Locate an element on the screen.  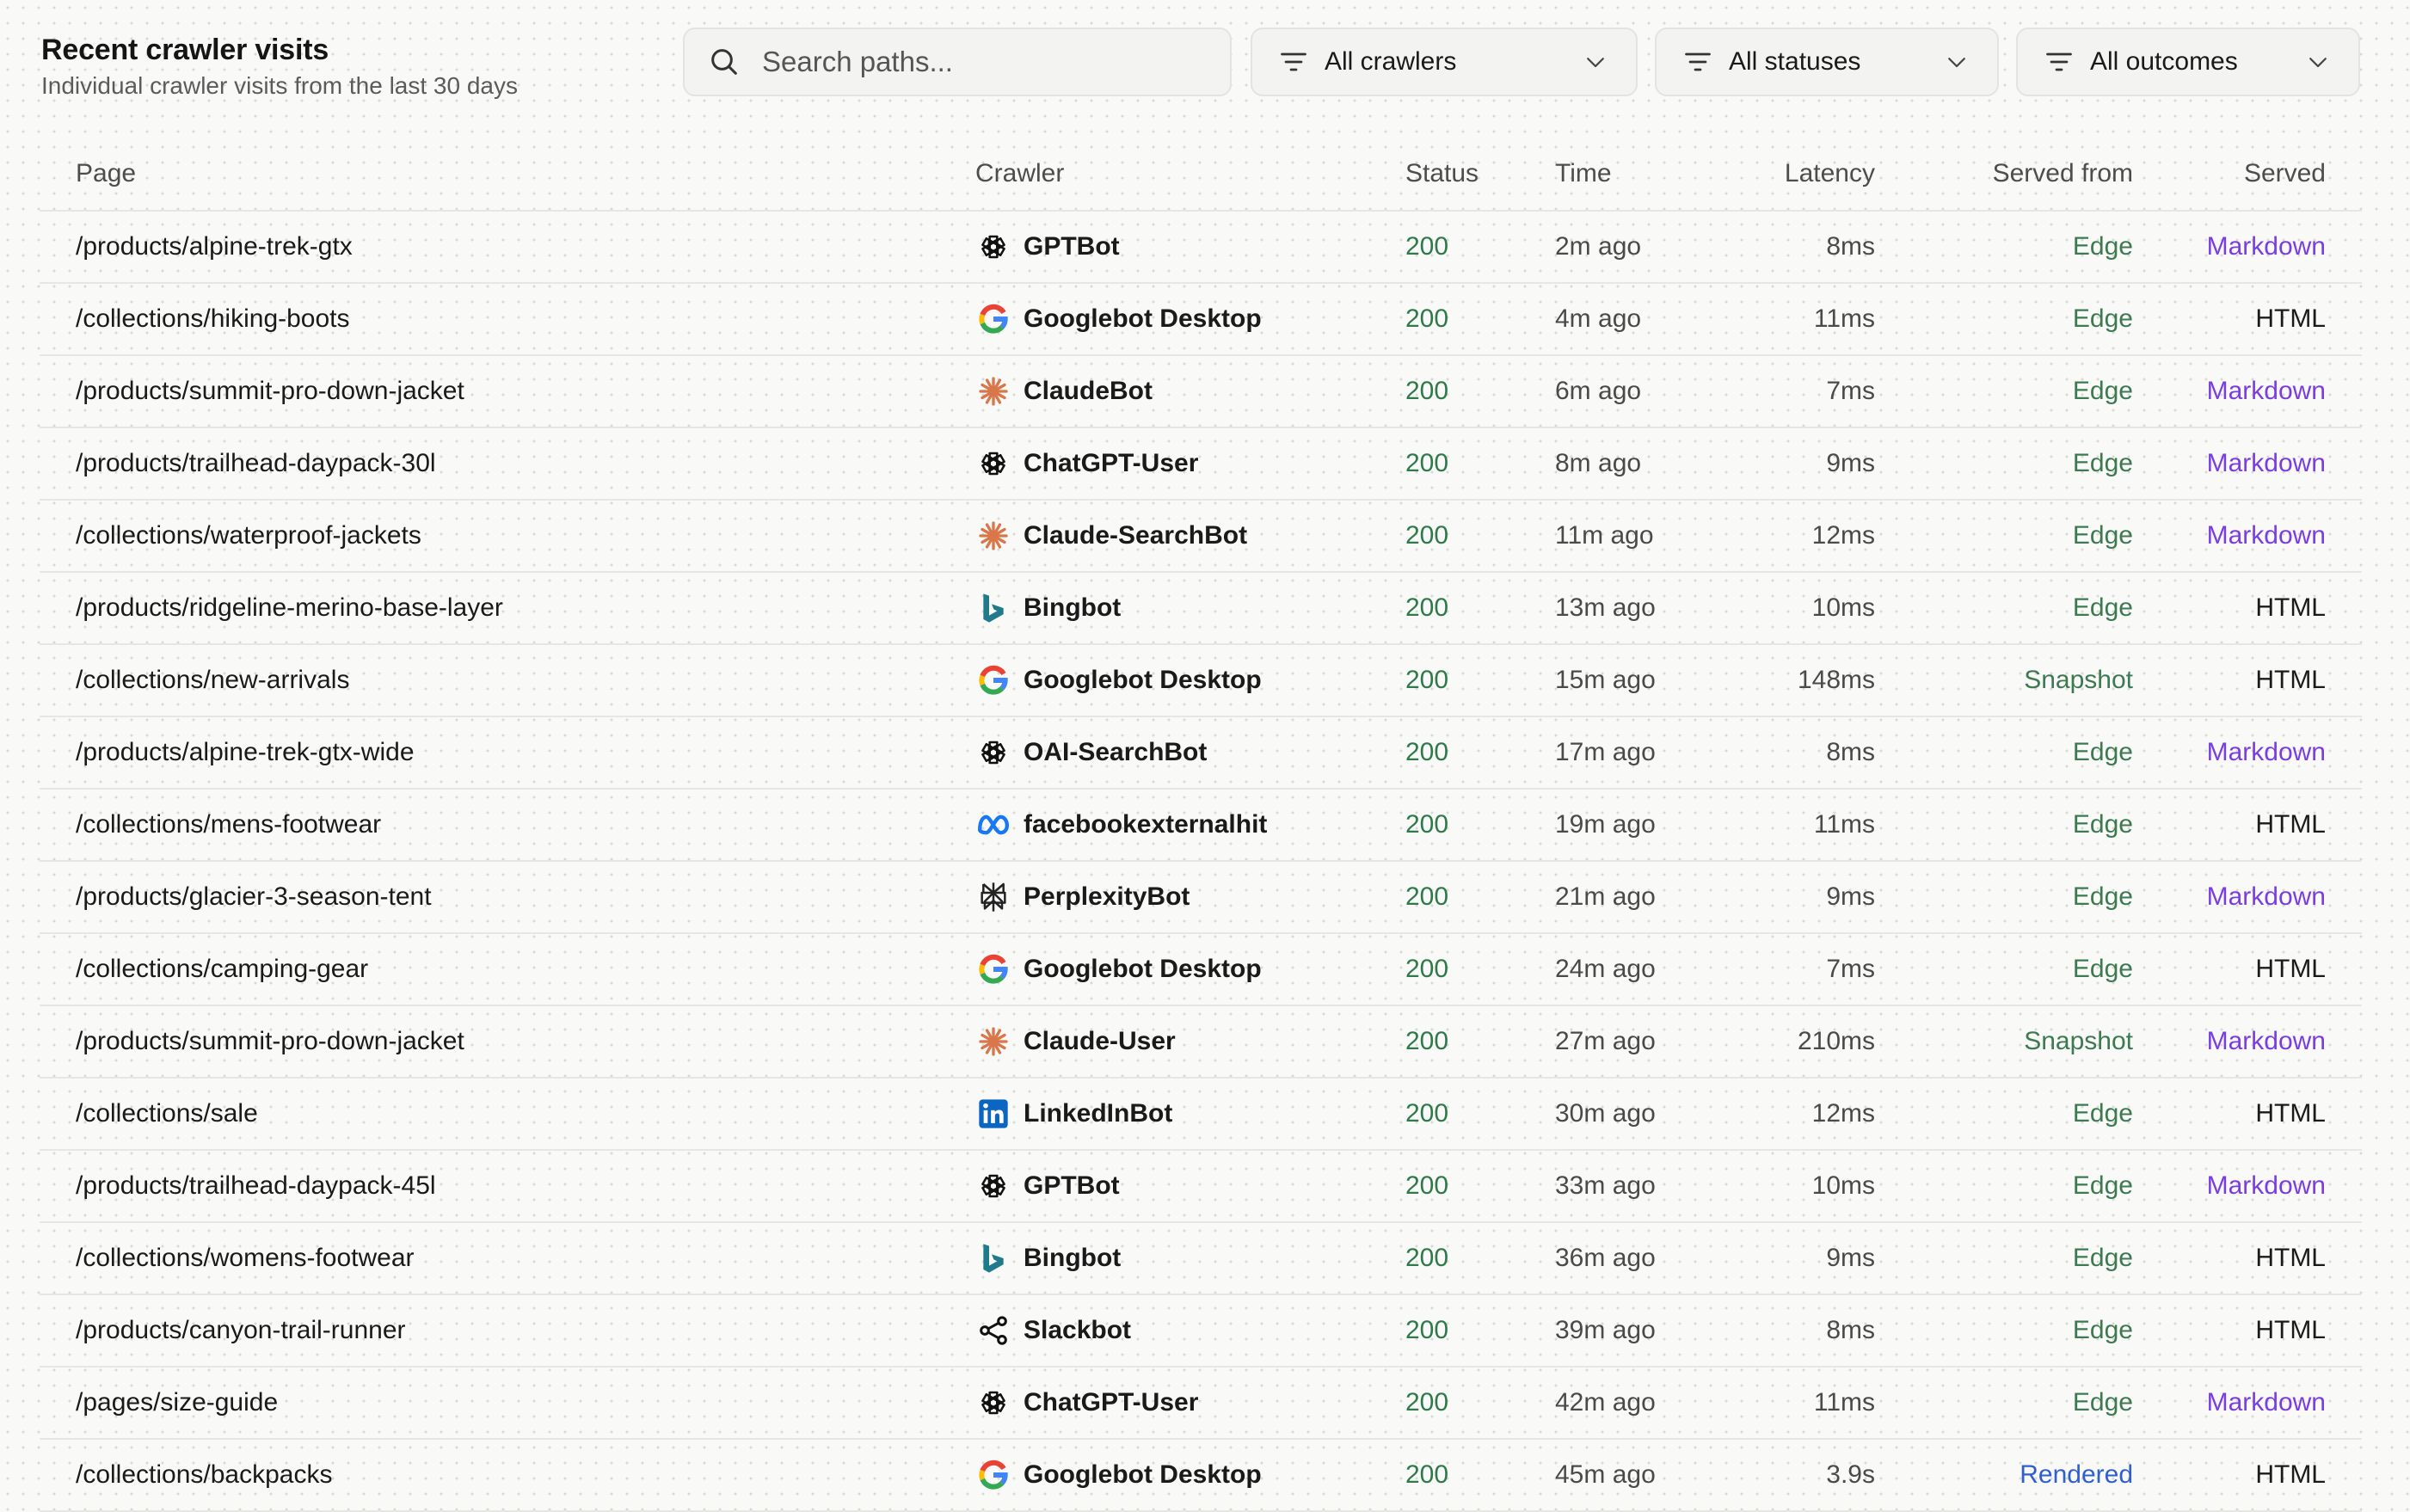
latency-value: 12ms is located at coordinates (1843, 1114).